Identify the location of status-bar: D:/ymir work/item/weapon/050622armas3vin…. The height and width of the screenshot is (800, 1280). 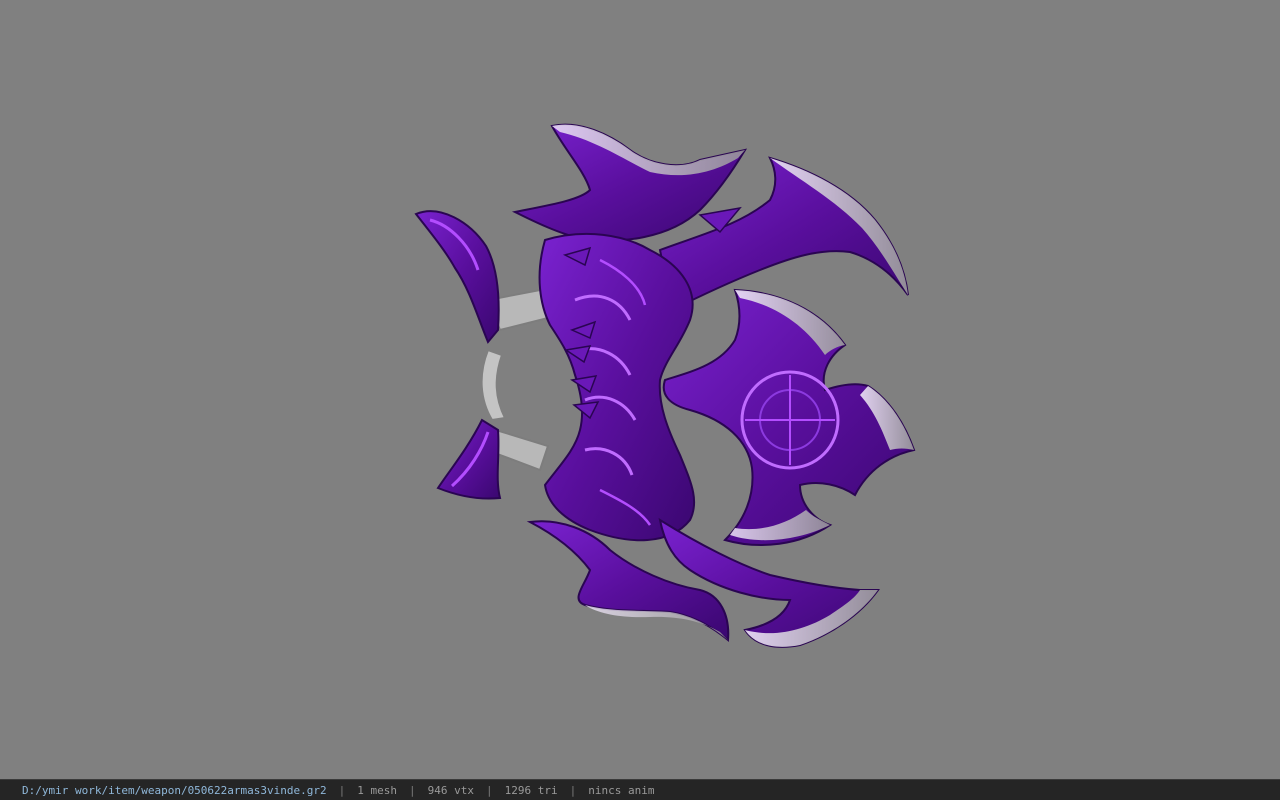
(640, 789).